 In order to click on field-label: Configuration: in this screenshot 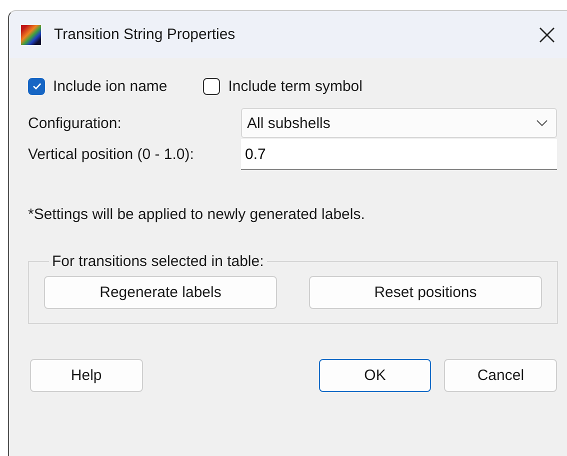, I will do `click(75, 123)`.